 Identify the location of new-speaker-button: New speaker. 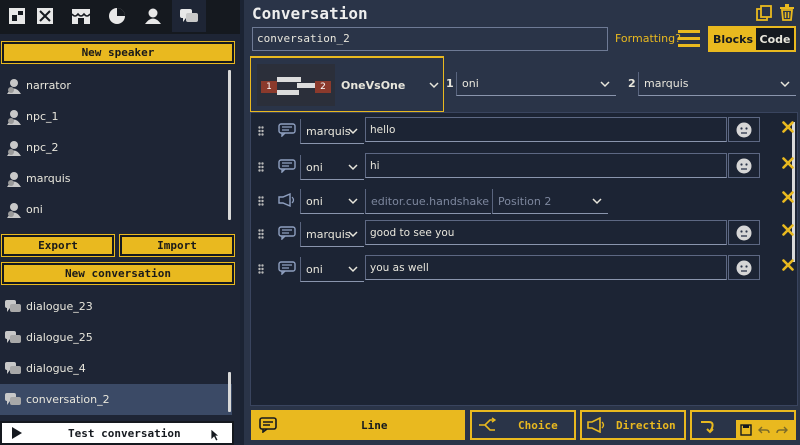
(118, 52).